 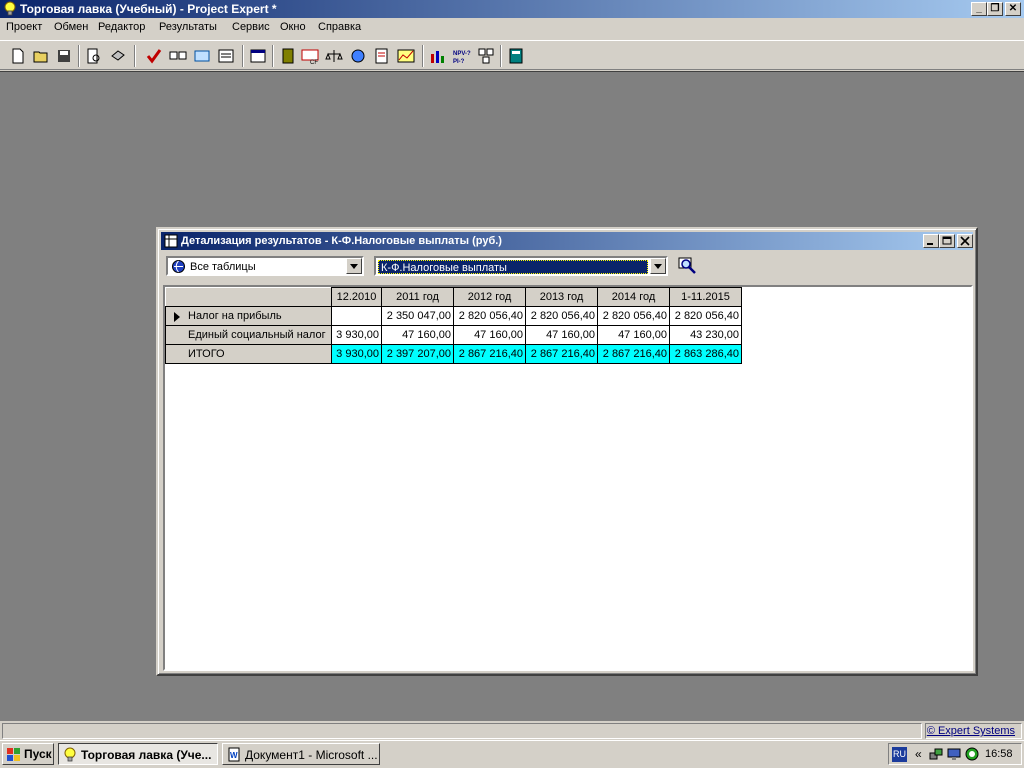 I want to click on language-indicator: RU, so click(x=899, y=754).